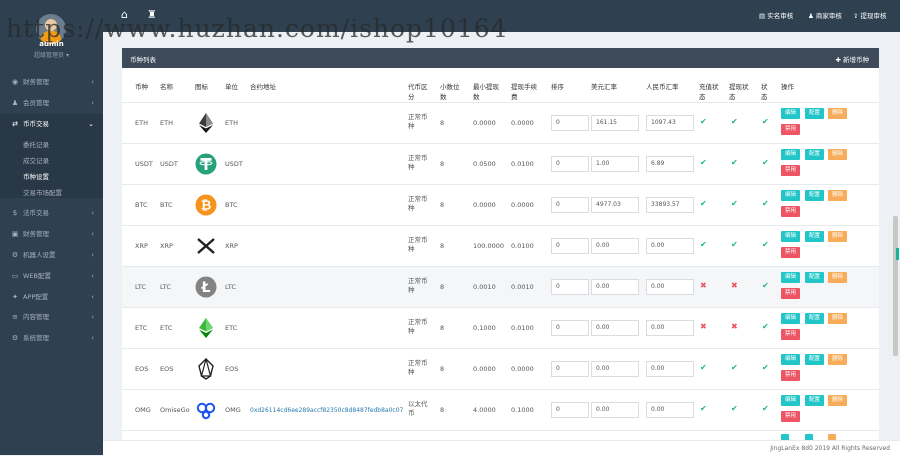 This screenshot has width=900, height=456. I want to click on submenu-item-trades: 成交记录, so click(36, 160).